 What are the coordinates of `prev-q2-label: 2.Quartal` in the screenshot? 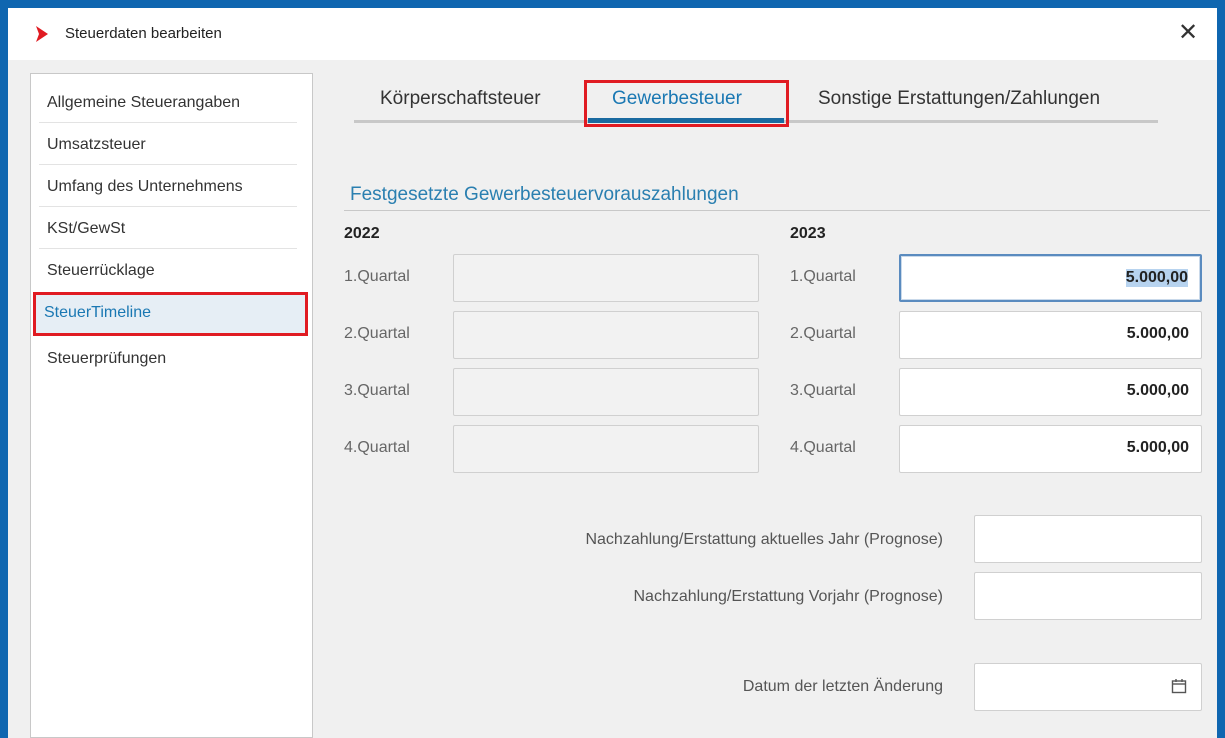 It's located at (377, 333).